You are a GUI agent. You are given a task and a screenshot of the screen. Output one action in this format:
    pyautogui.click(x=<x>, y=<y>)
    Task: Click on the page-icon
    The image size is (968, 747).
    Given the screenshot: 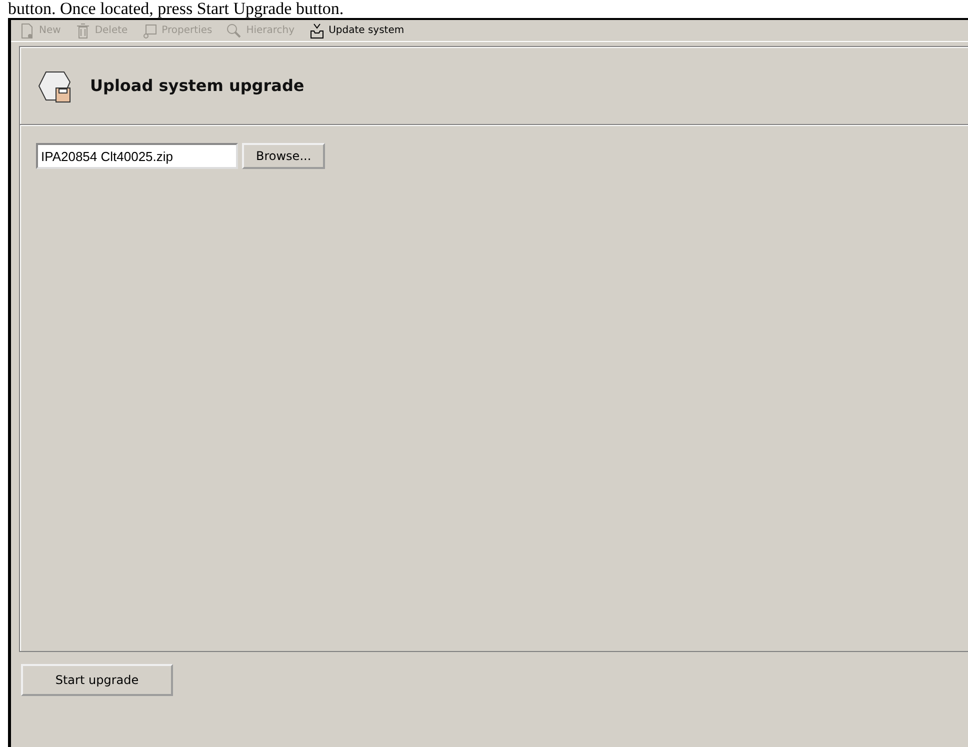 What is the action you would take?
    pyautogui.click(x=27, y=30)
    